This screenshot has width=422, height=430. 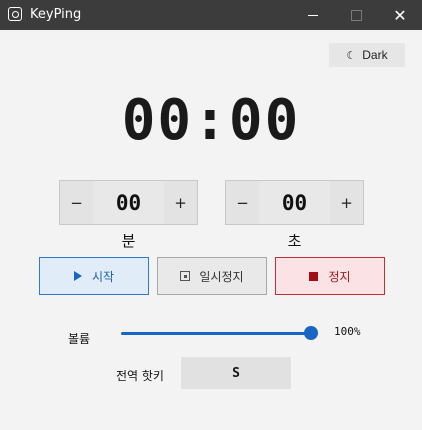 I want to click on play-icon, so click(x=77, y=276).